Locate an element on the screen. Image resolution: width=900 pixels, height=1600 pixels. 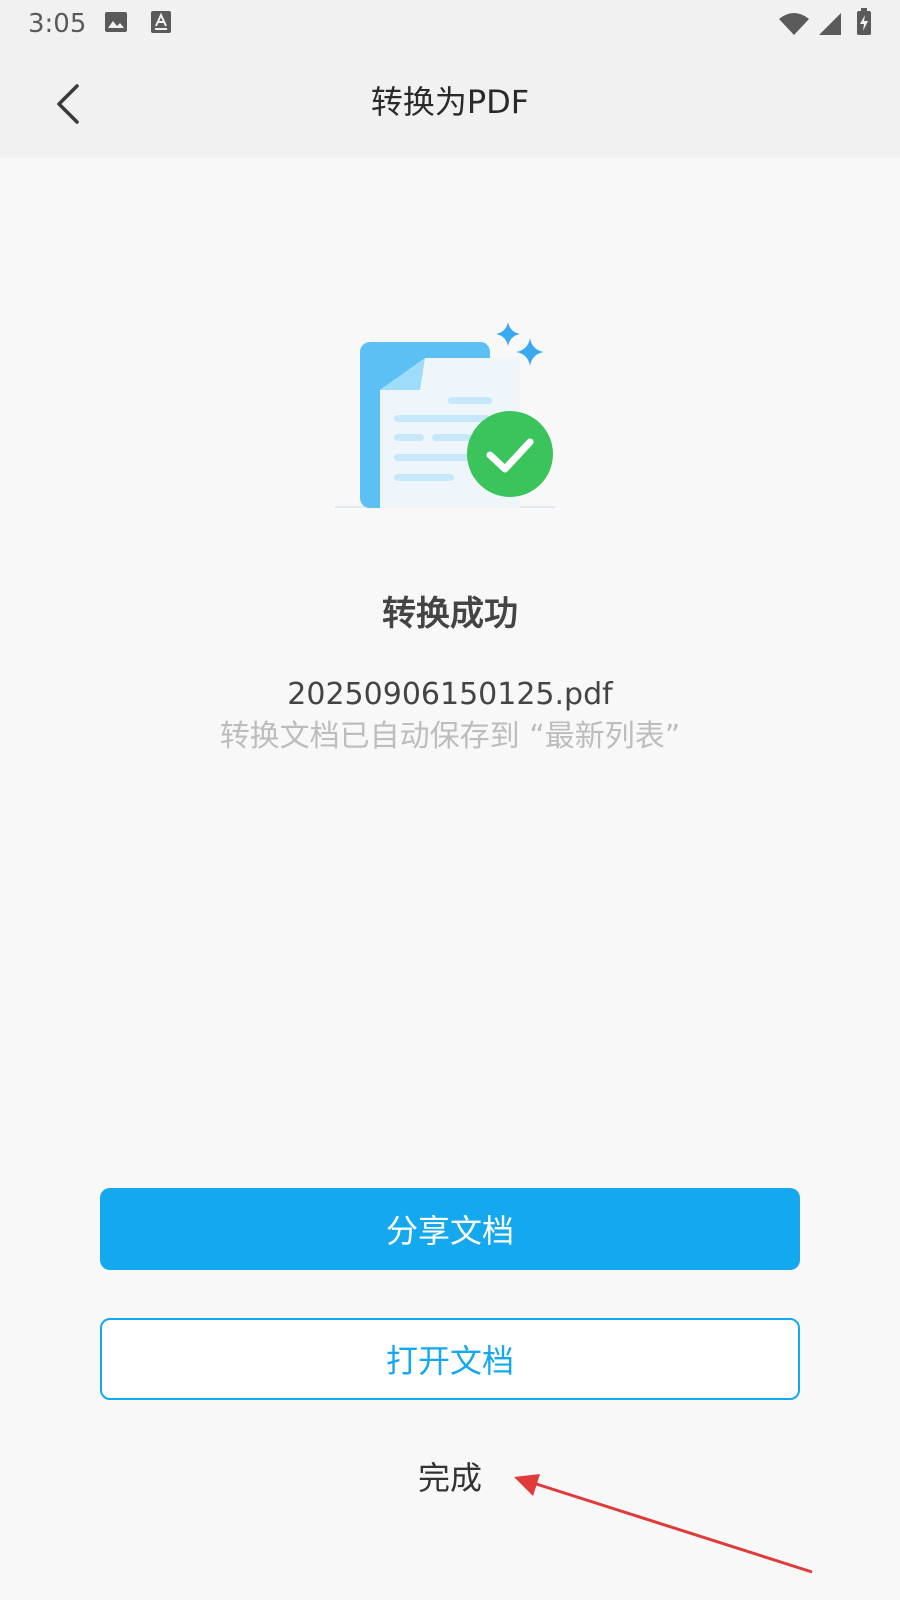
battery-charging-icon is located at coordinates (864, 21).